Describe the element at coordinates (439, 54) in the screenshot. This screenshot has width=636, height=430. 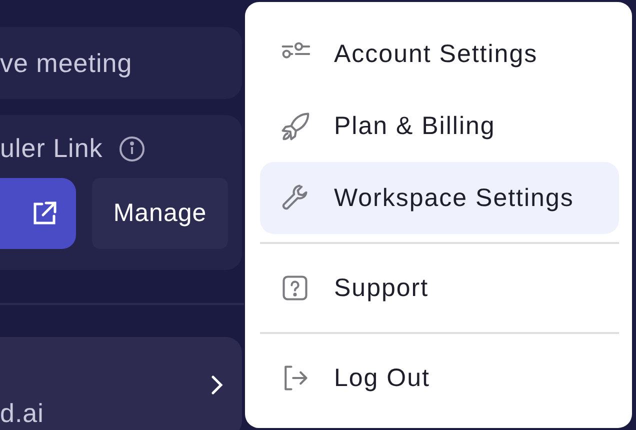
I see `menu-item: Account Settings` at that location.